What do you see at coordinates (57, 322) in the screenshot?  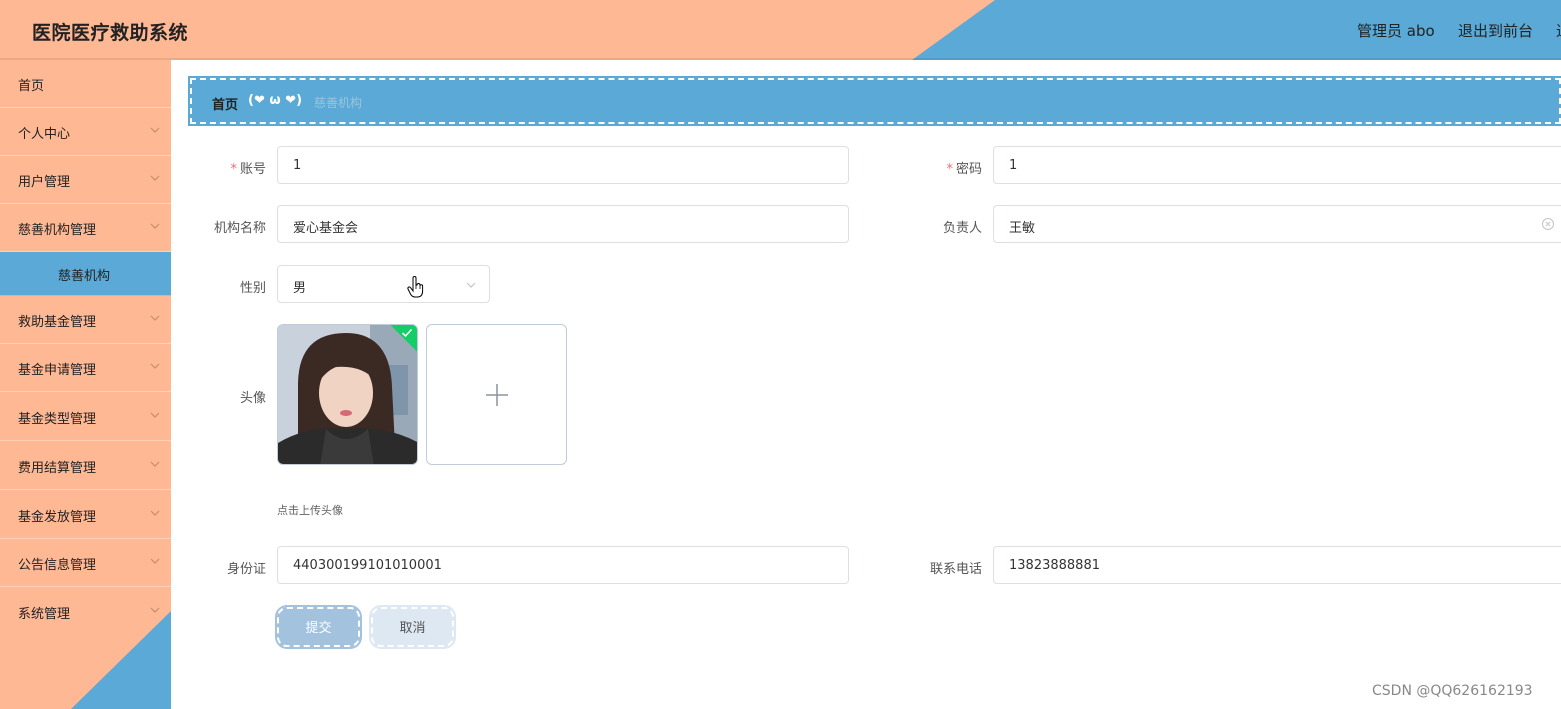 I see `sidebar-item-label: 救助基金管理` at bounding box center [57, 322].